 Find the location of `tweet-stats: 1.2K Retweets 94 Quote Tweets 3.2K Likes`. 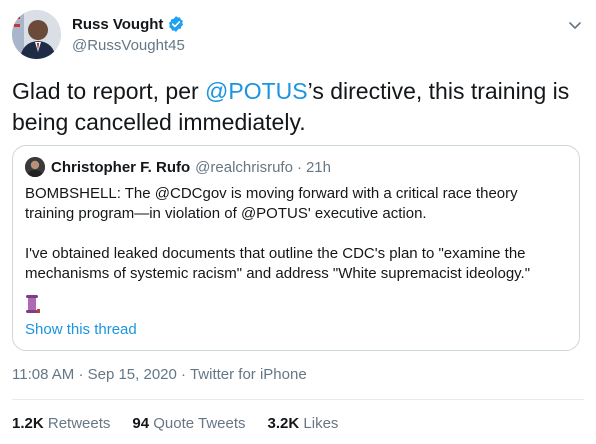

tweet-stats: 1.2K Retweets 94 Quote Tweets 3.2K Likes is located at coordinates (186, 423).